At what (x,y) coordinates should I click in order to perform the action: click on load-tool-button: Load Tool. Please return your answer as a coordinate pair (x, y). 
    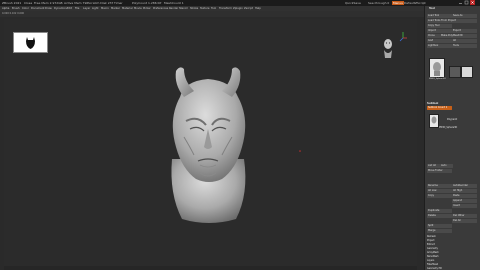
    Looking at the image, I should click on (439, 16).